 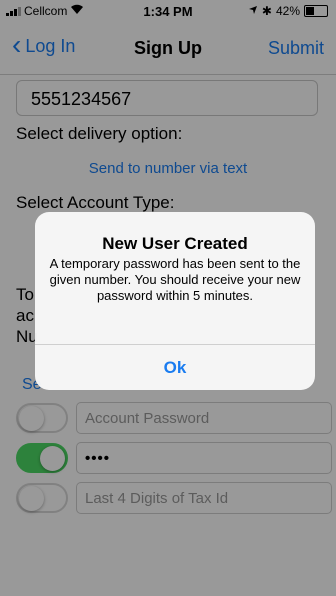 I want to click on alert-title: New User Created, so click(x=175, y=243).